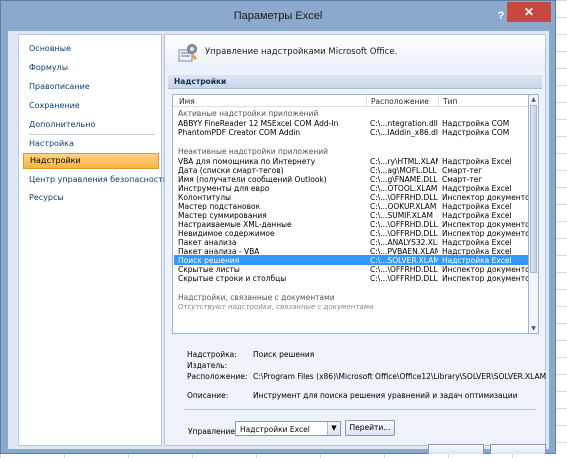 This screenshot has height=458, width=567. Describe the element at coordinates (91, 106) in the screenshot. I see `nav-item-save: Сохранение` at that location.